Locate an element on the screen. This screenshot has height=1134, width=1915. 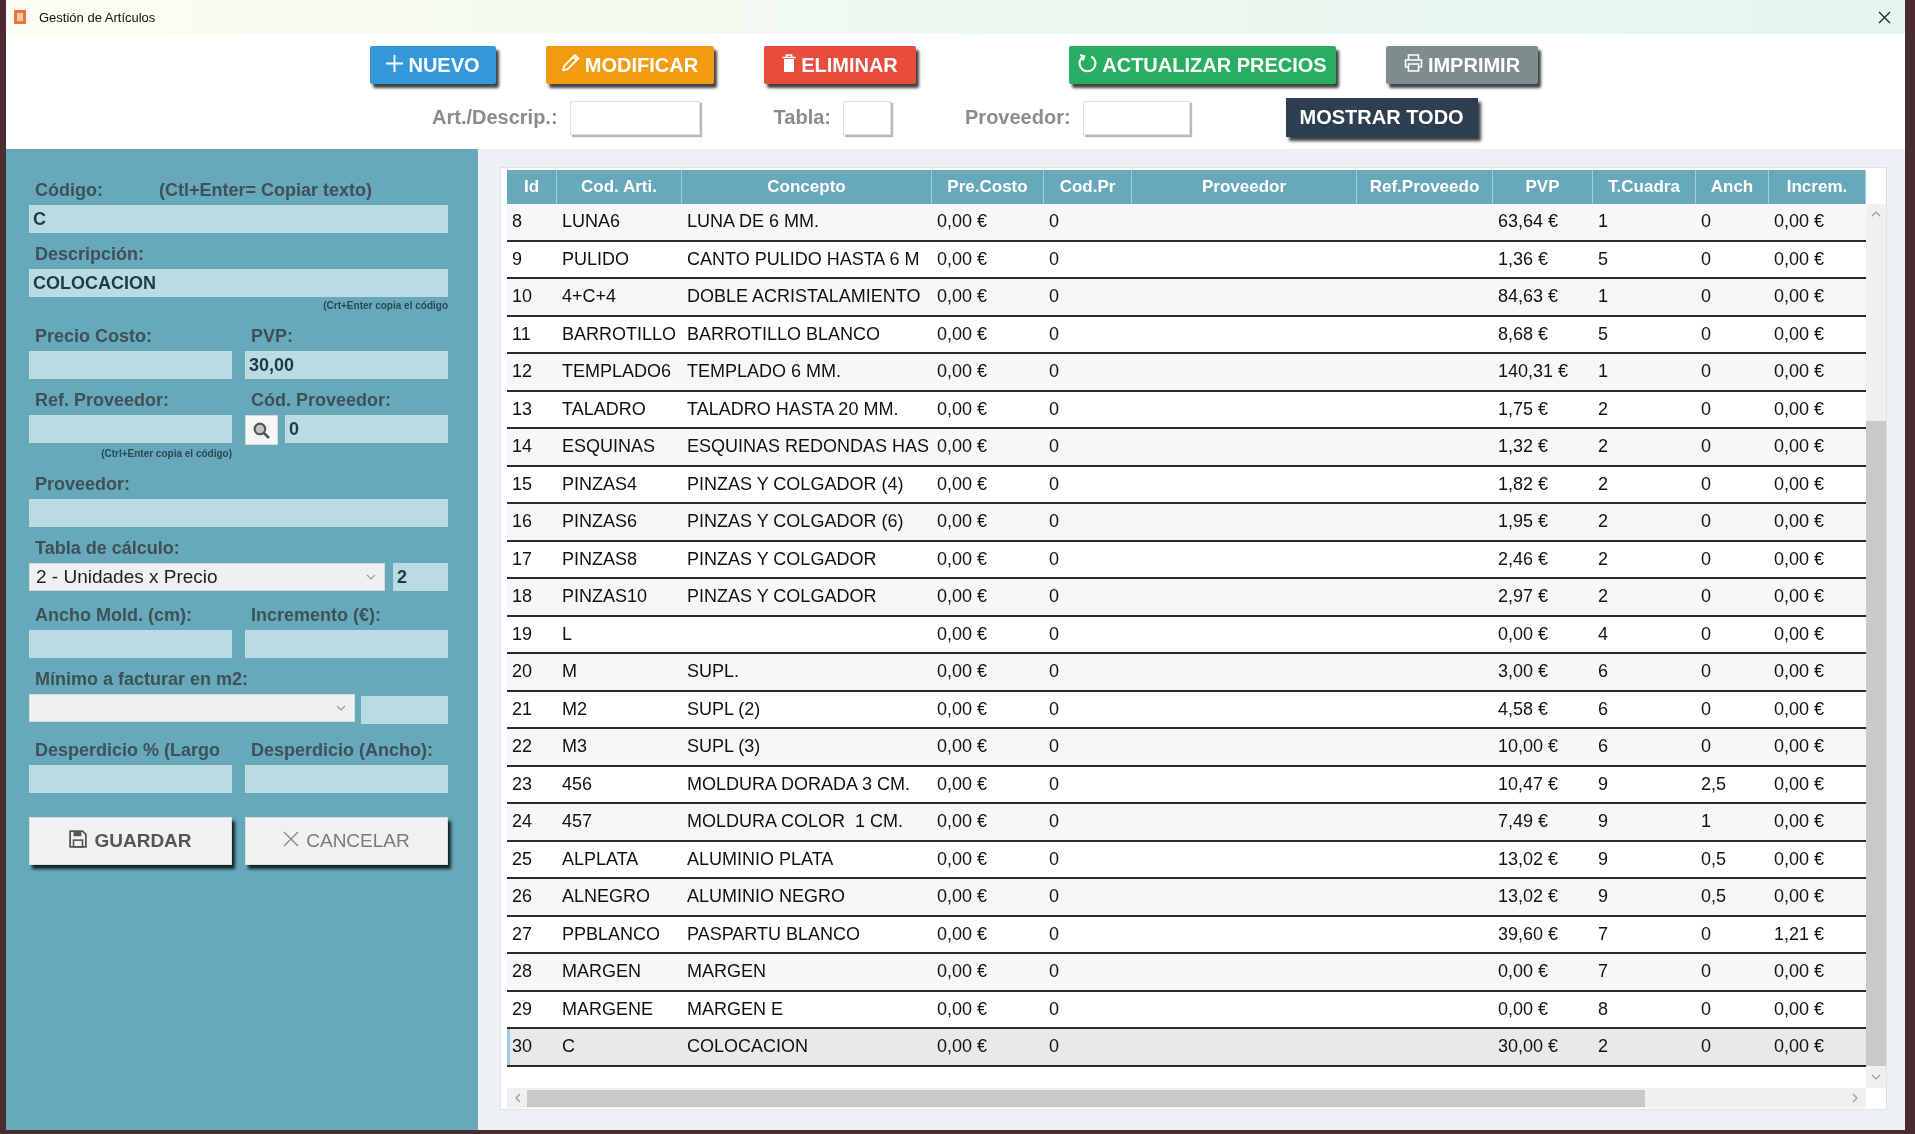
table-row: 30 C COLOCACION 0,00 € 0 30,00 € 2 0 0,00 € is located at coordinates (1186, 1048).